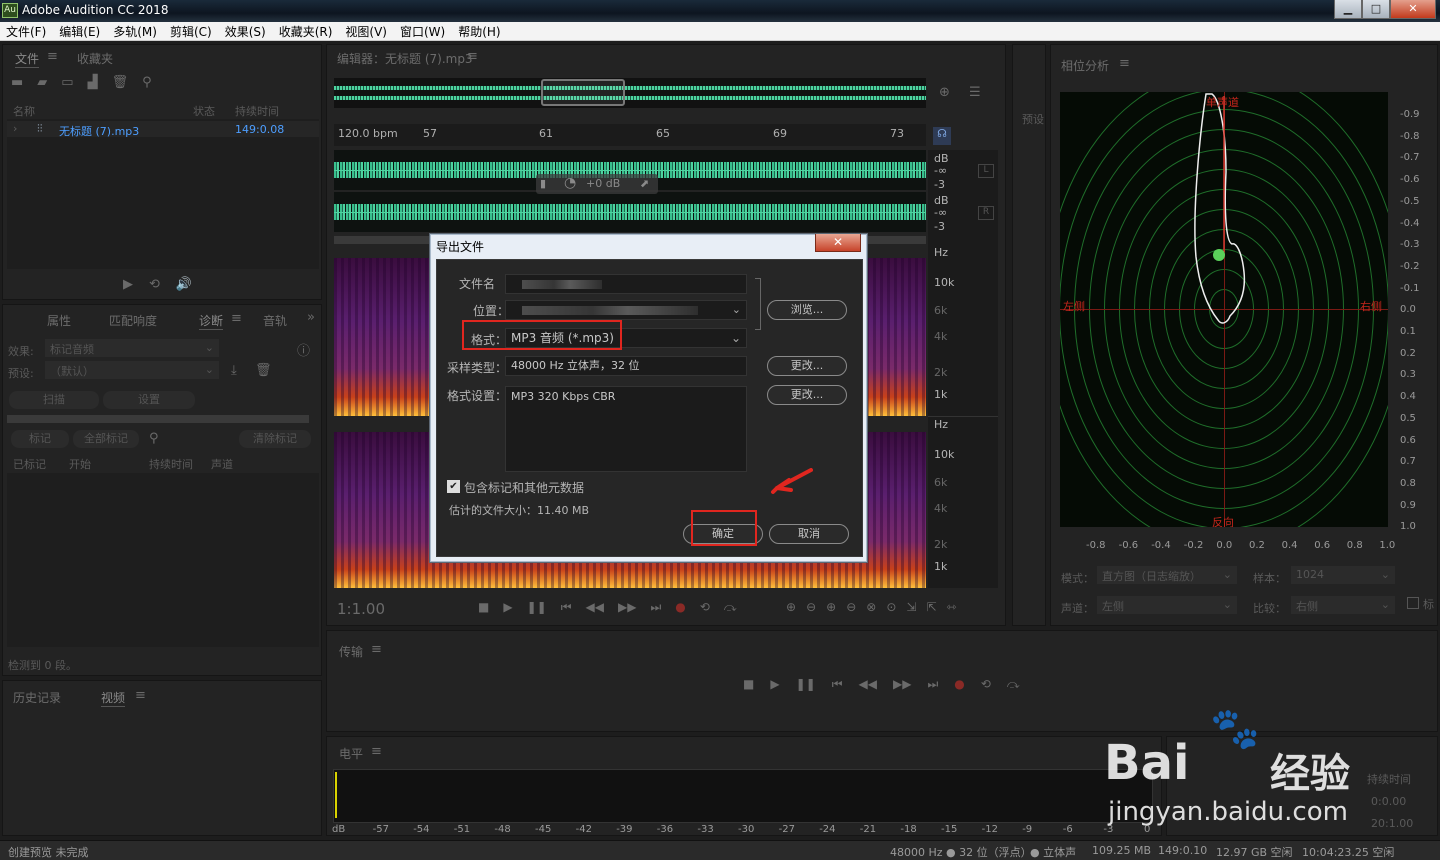  What do you see at coordinates (132, 348) in the screenshot?
I see `effect-select: 标记音频 ⌄` at bounding box center [132, 348].